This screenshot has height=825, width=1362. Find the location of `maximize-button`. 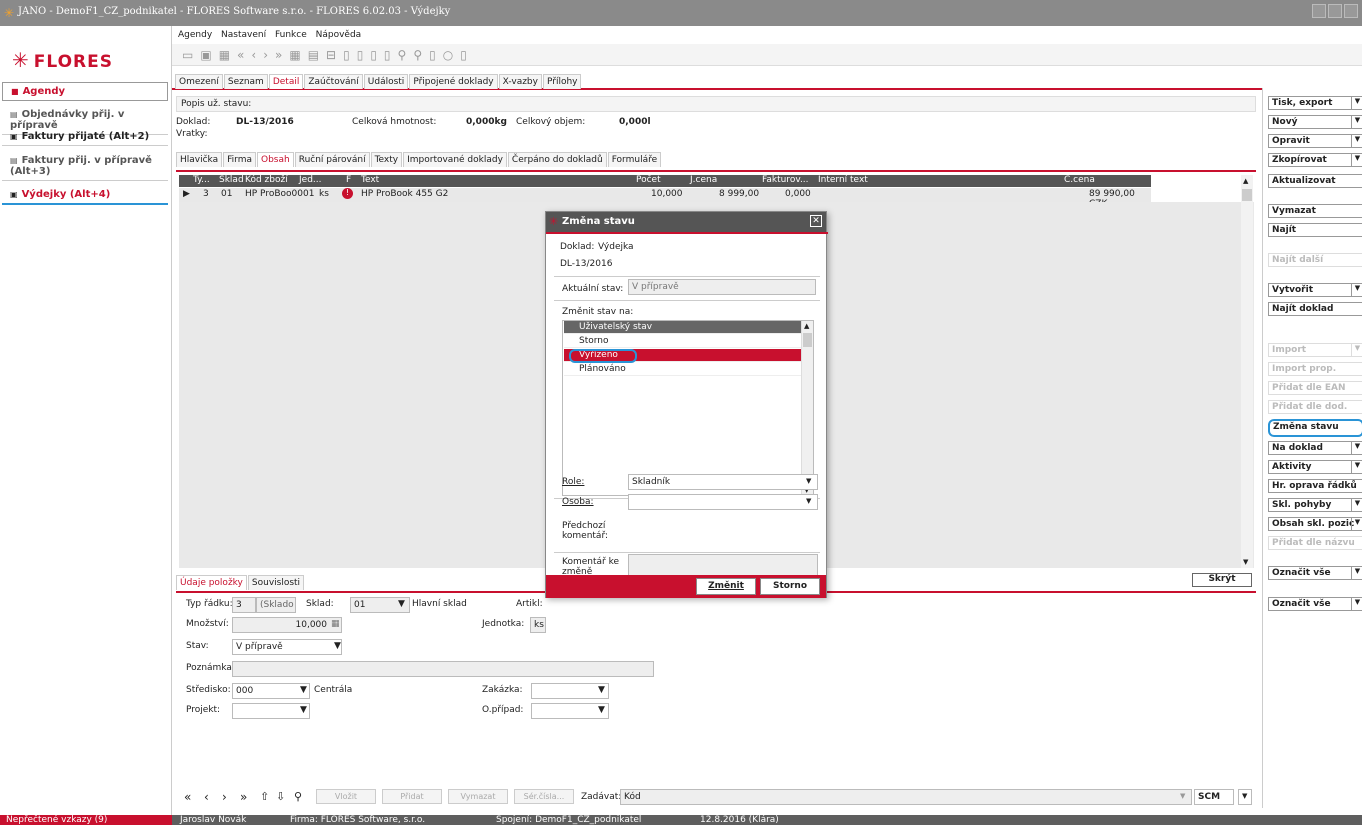

maximize-button is located at coordinates (1335, 11).